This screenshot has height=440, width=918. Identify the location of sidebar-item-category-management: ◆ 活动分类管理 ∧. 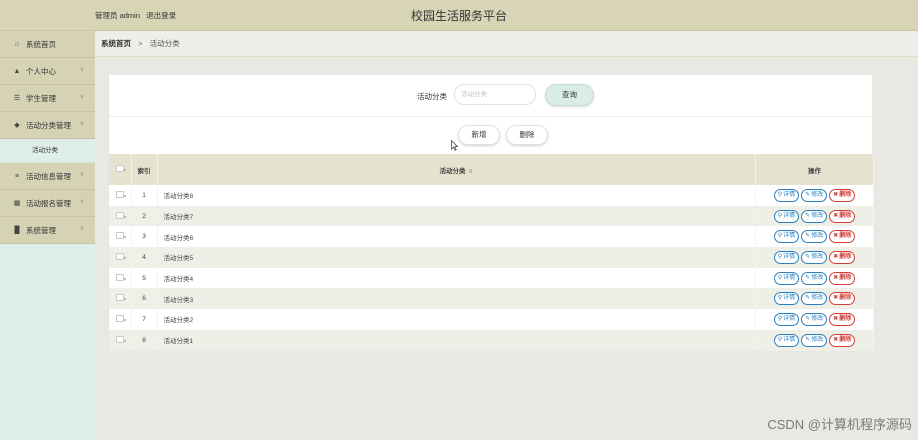
(47, 125).